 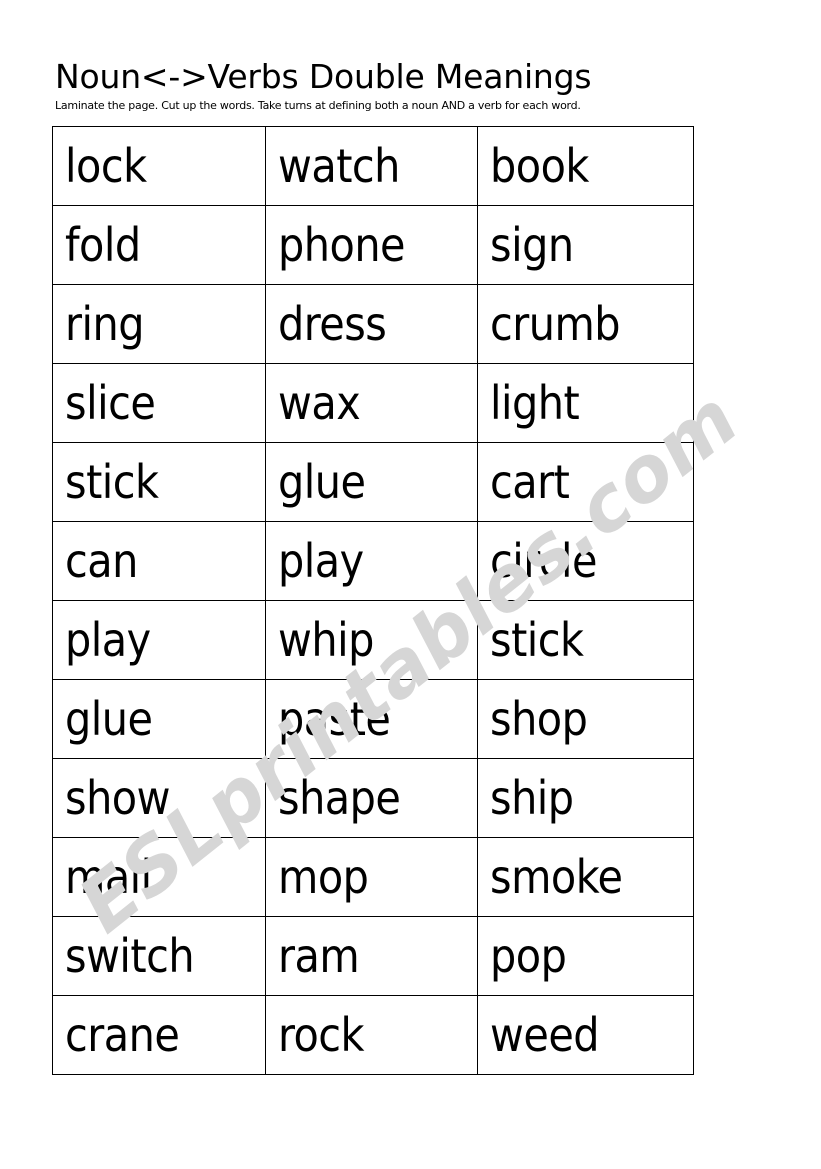 What do you see at coordinates (323, 76) in the screenshot?
I see `page-title: Noun<->Verbs Double Meanings` at bounding box center [323, 76].